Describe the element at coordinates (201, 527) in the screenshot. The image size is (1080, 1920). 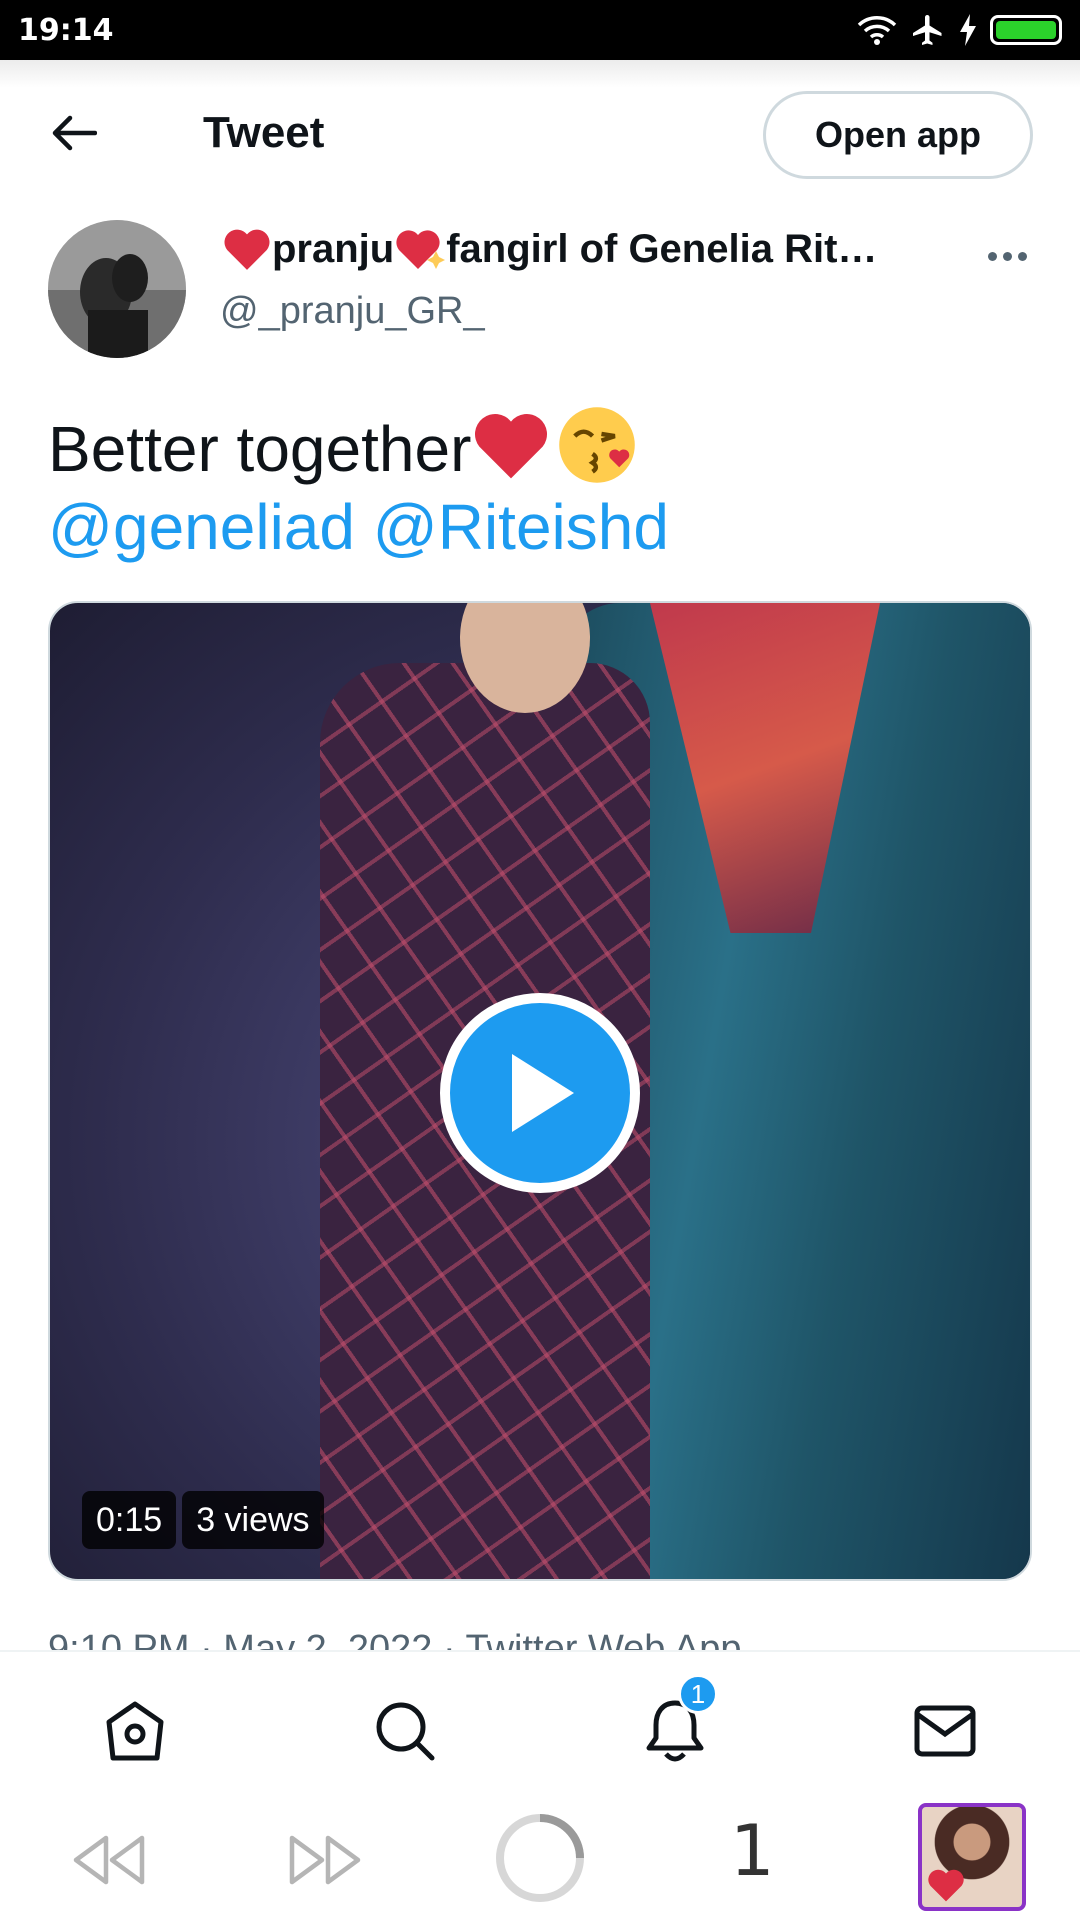
I see `mention-link: @geneliad` at that location.